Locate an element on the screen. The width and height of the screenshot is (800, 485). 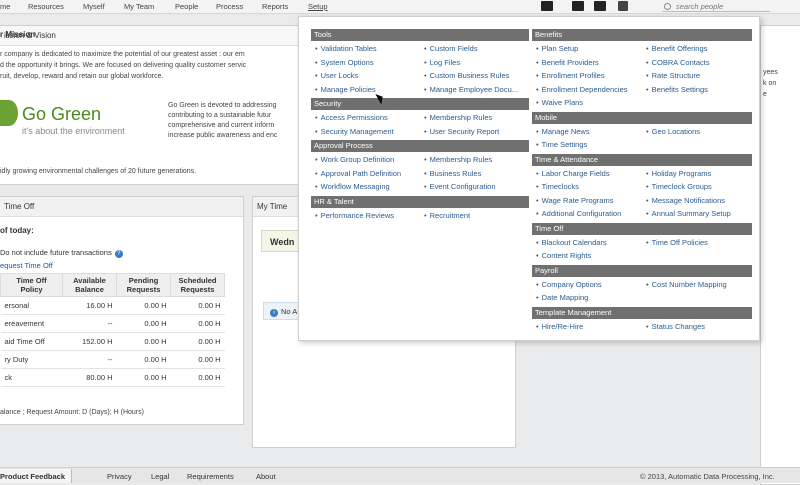
table-row: ck 80.00 H 0.00 H 0.00 H is located at coordinates (112, 377).